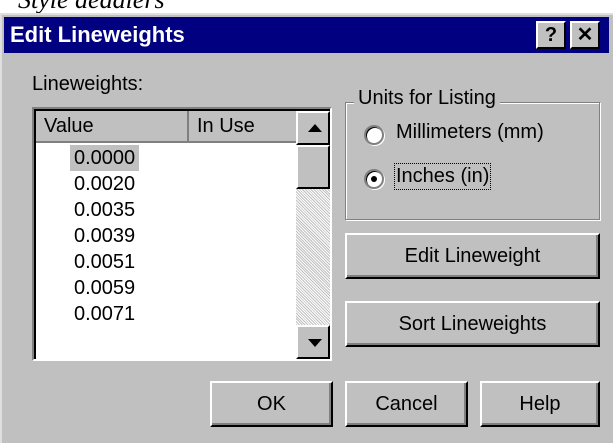  What do you see at coordinates (104, 288) in the screenshot?
I see `list-item: 0.0059` at bounding box center [104, 288].